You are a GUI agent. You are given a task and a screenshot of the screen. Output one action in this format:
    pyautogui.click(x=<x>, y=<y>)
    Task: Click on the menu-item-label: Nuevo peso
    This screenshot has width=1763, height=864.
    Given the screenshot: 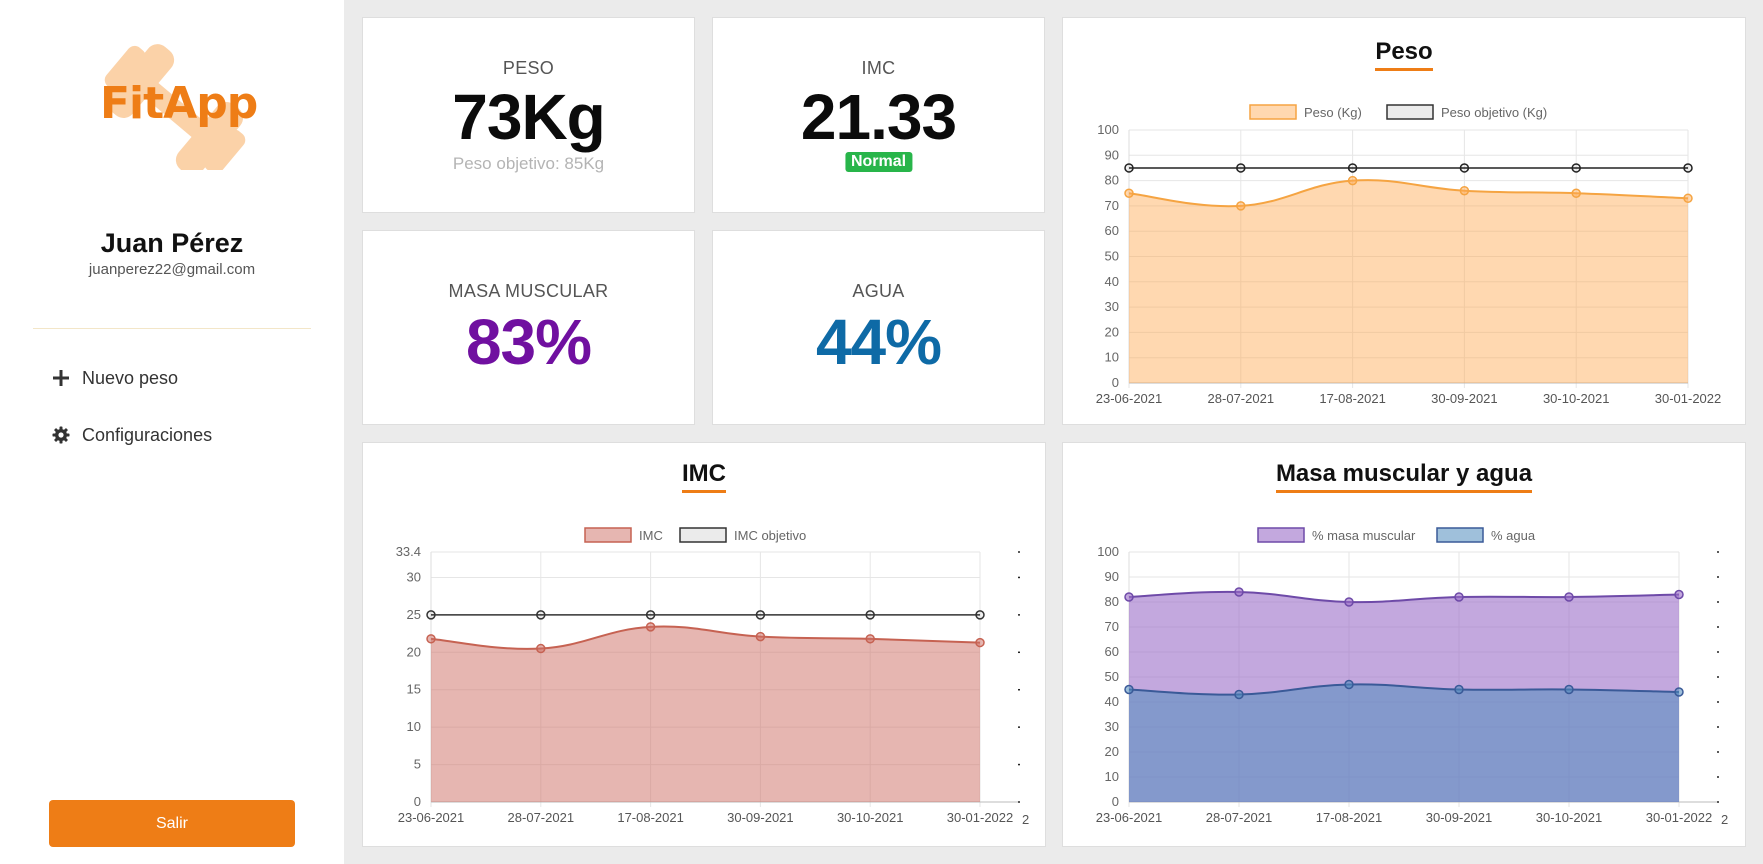 What is the action you would take?
    pyautogui.click(x=130, y=377)
    